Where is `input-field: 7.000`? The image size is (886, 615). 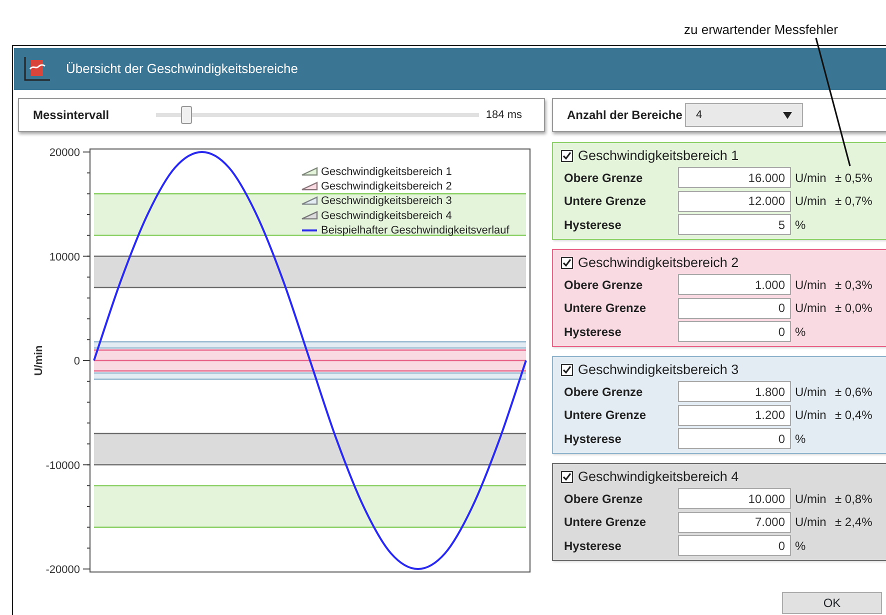
input-field: 7.000 is located at coordinates (734, 522).